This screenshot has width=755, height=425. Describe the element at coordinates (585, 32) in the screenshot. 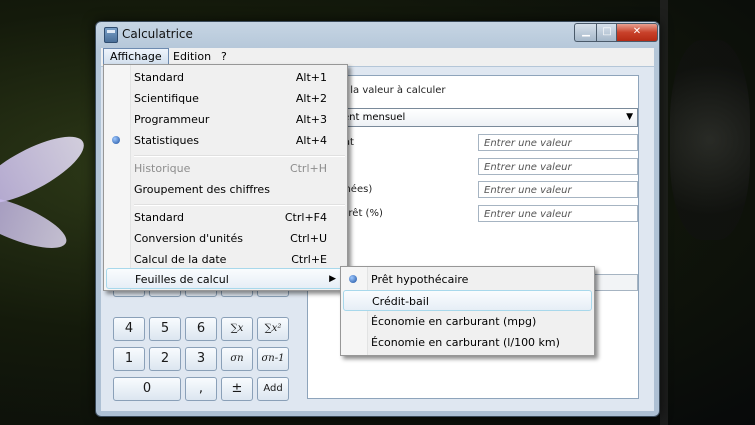

I see `minimize-button: ▁` at that location.